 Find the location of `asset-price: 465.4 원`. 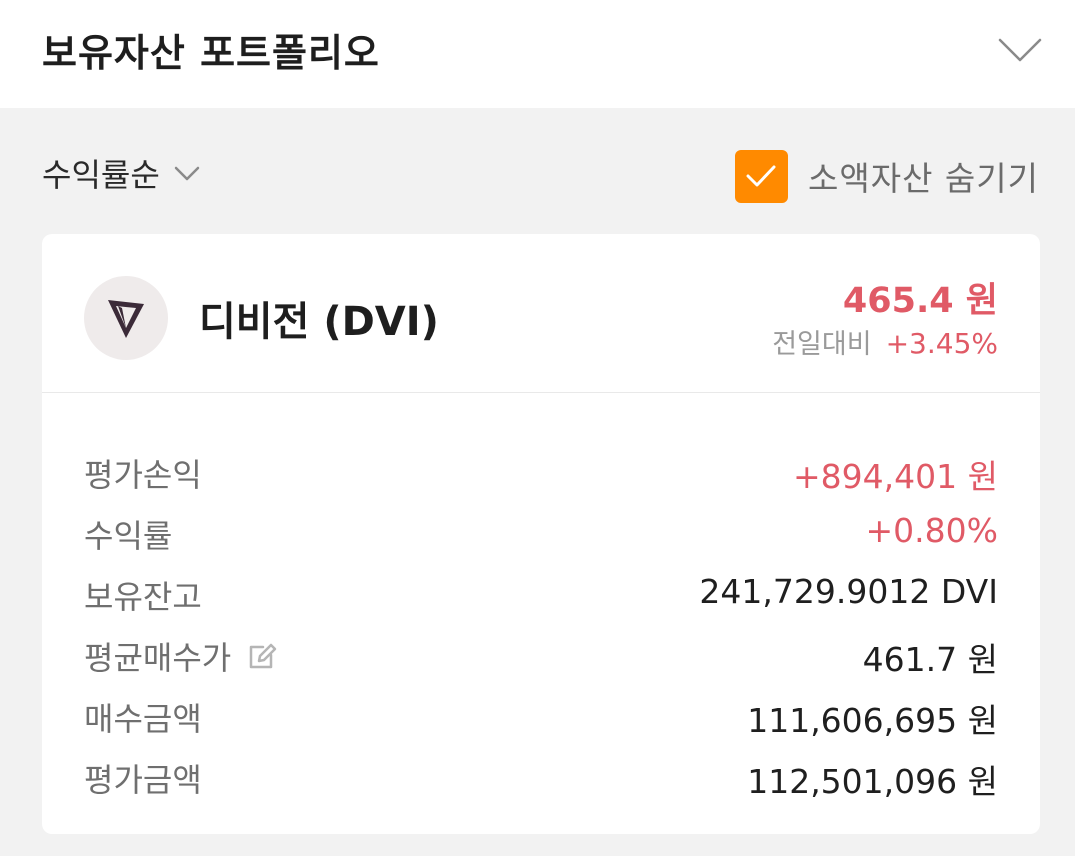

asset-price: 465.4 원 is located at coordinates (920, 301).